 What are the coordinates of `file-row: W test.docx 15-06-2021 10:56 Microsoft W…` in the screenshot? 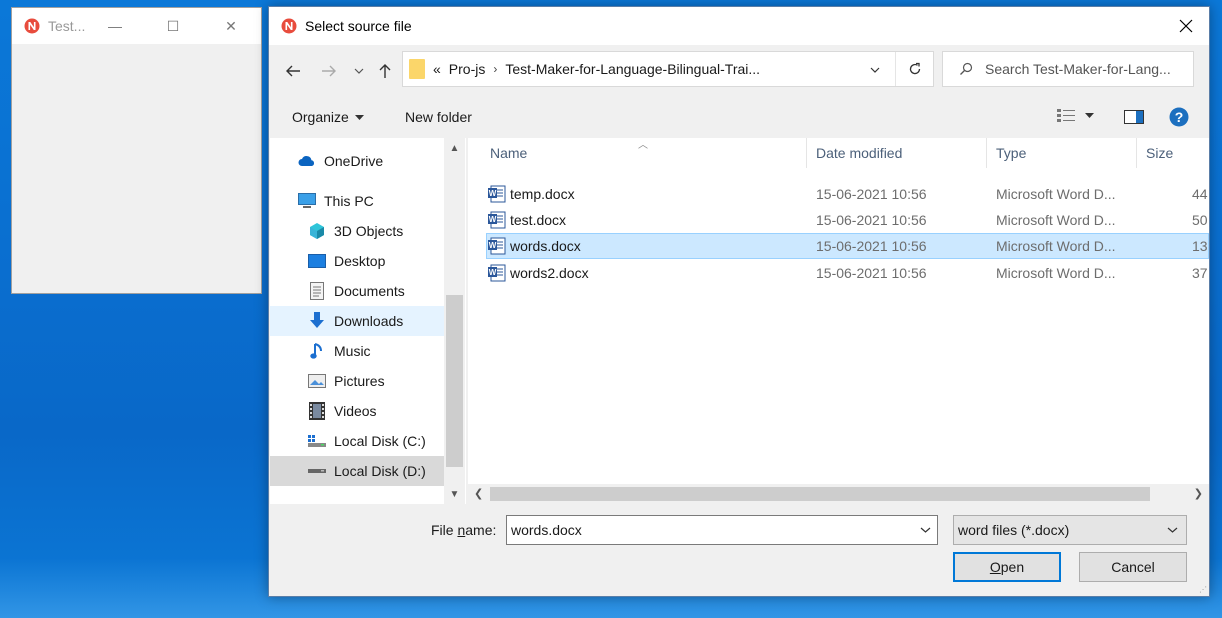 It's located at (847, 220).